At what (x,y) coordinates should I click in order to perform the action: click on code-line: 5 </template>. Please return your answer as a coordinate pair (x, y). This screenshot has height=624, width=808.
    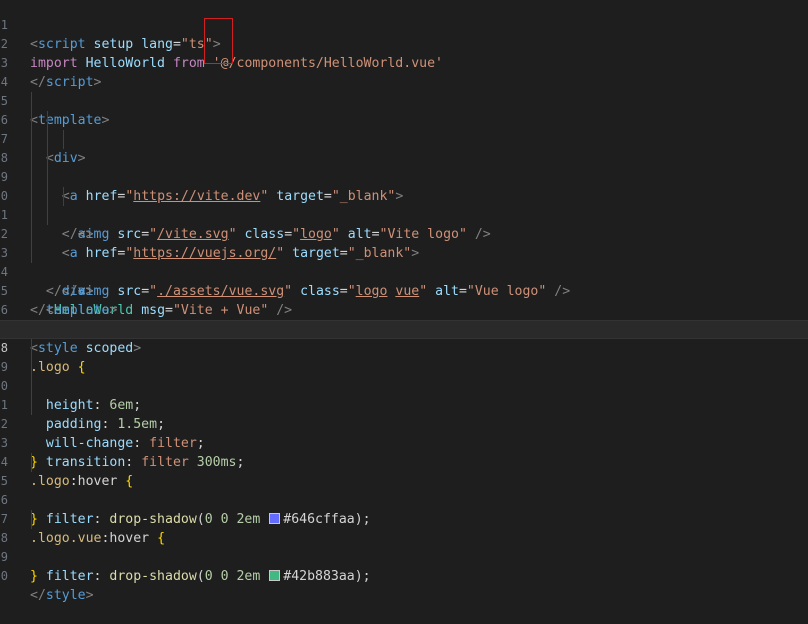
    Looking at the image, I should click on (404, 290).